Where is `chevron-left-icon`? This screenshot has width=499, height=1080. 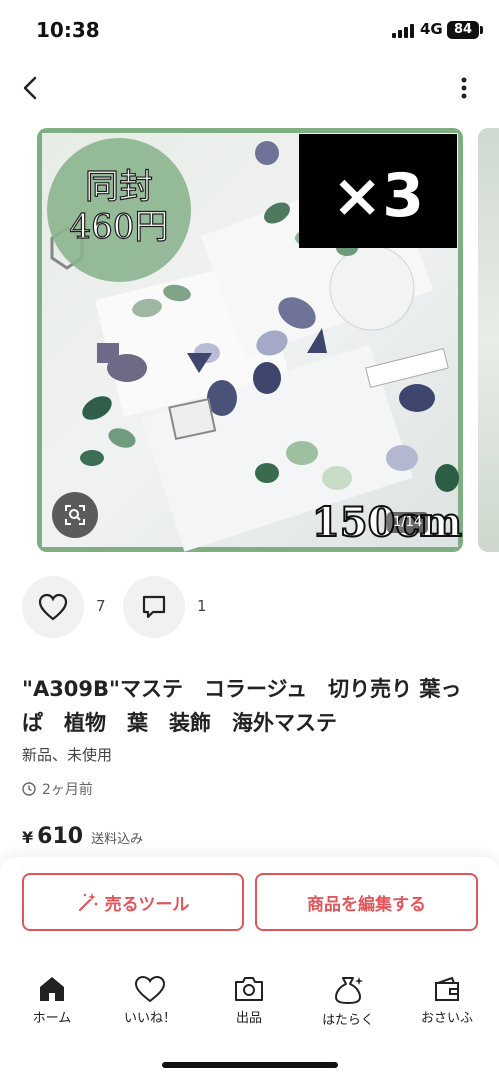 chevron-left-icon is located at coordinates (30, 88).